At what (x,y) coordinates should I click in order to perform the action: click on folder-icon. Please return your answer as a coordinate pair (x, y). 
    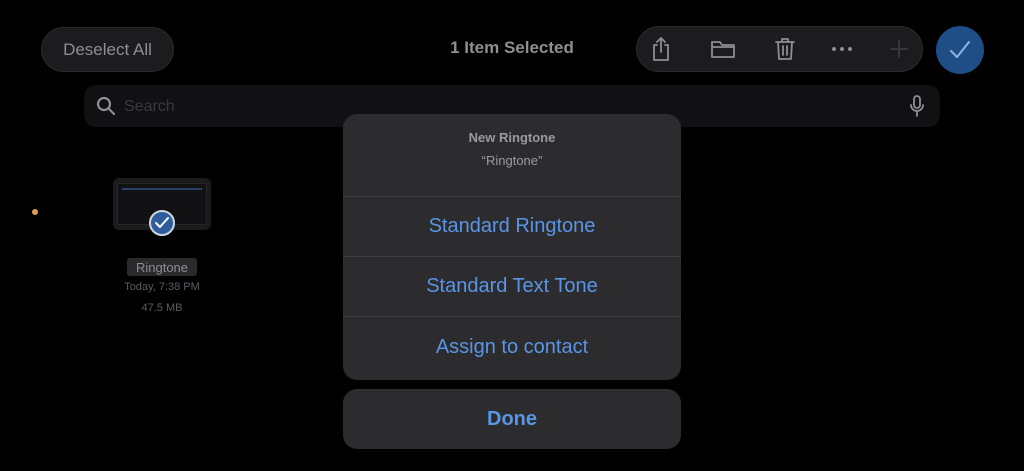
    Looking at the image, I should click on (723, 49).